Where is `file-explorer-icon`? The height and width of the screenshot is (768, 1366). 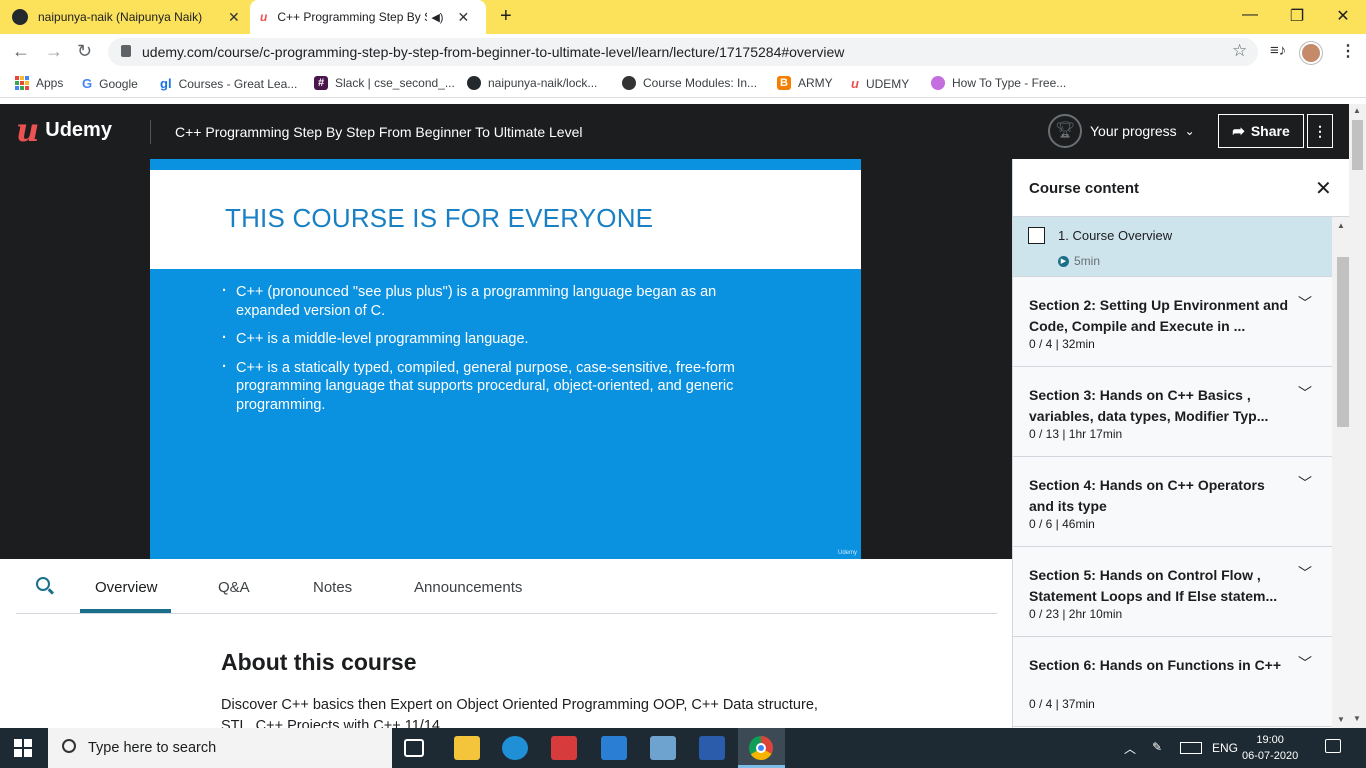 file-explorer-icon is located at coordinates (467, 748).